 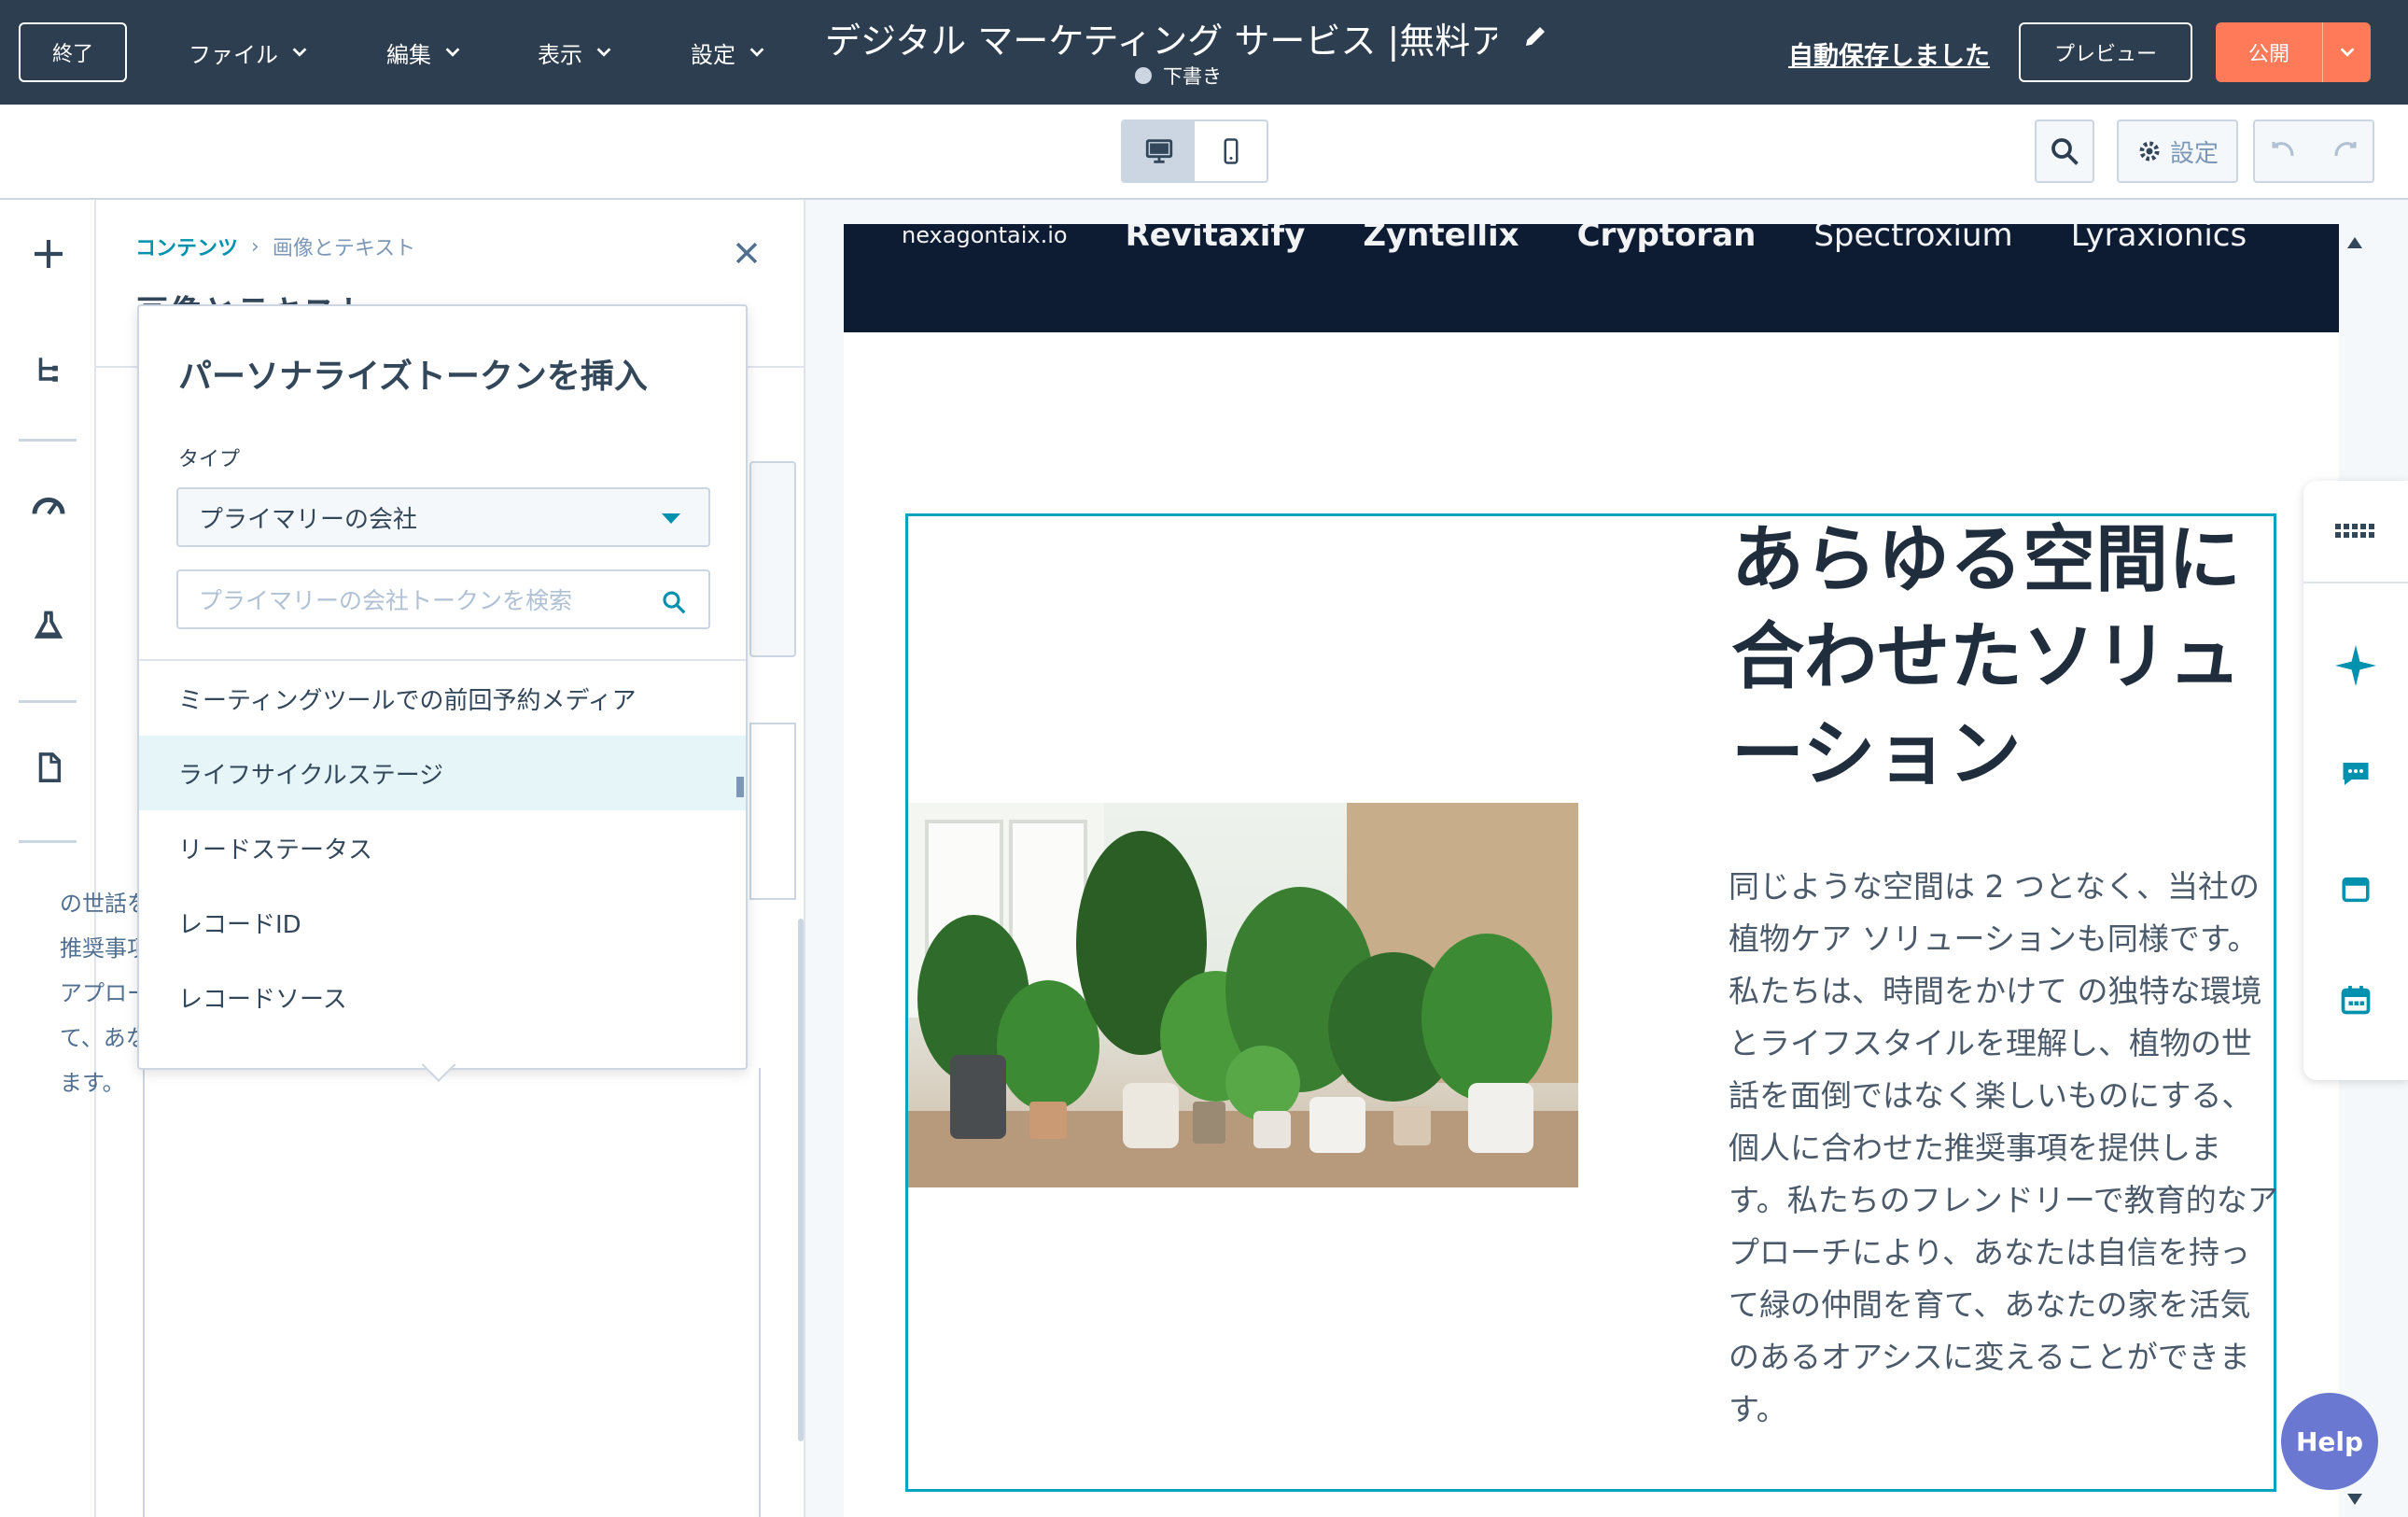 I want to click on exit-button: 終了, so click(x=73, y=52).